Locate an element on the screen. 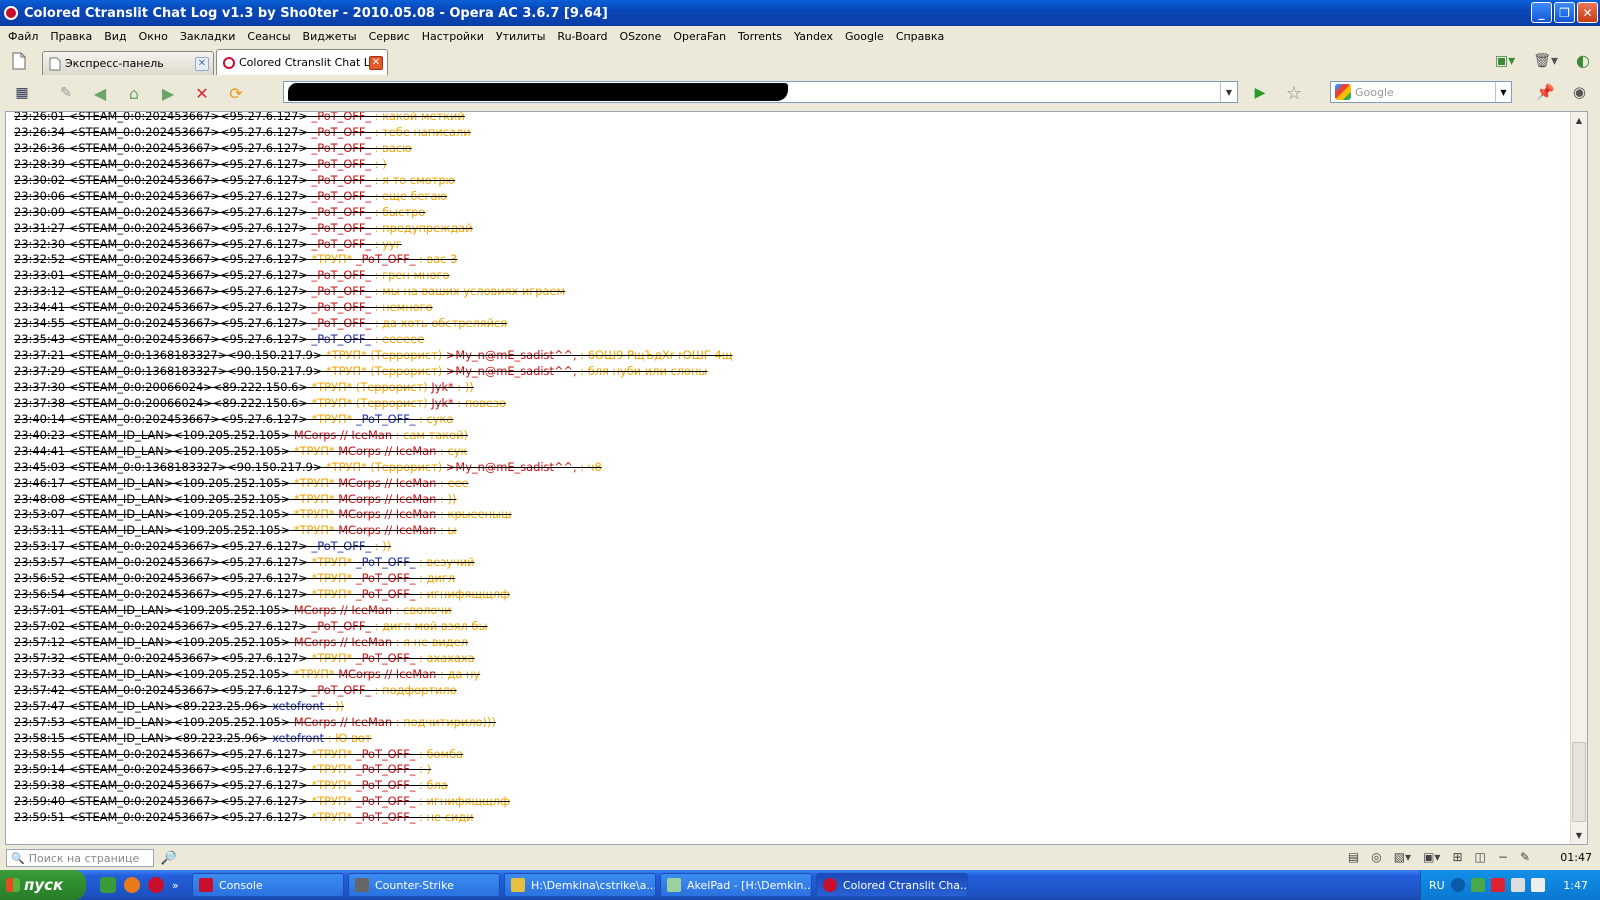  turbo-icon: ◎ is located at coordinates (1376, 857).